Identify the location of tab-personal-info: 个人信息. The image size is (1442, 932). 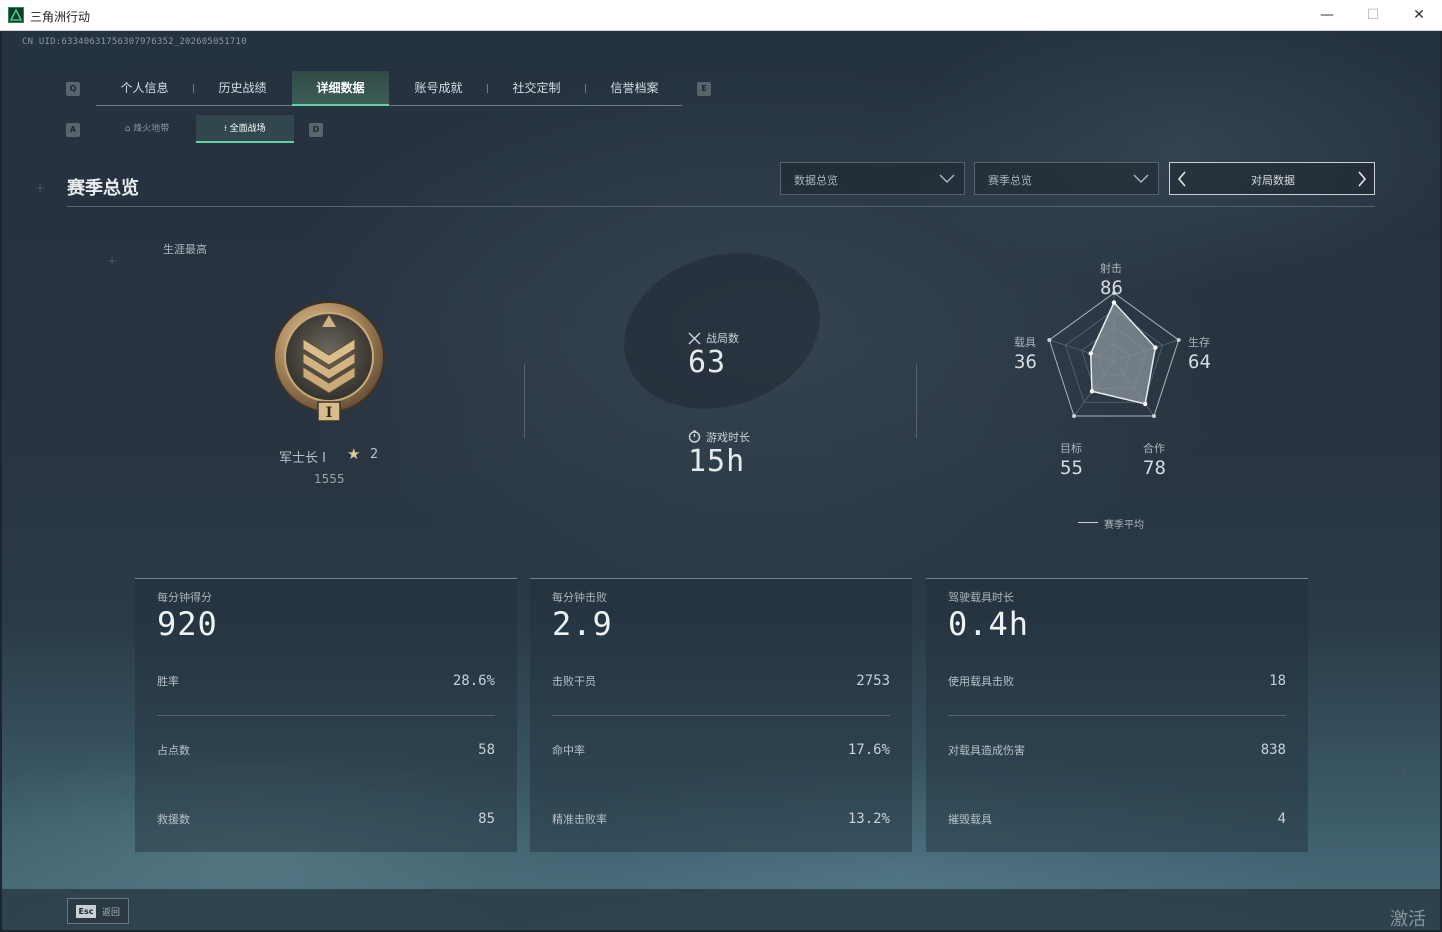
(144, 88).